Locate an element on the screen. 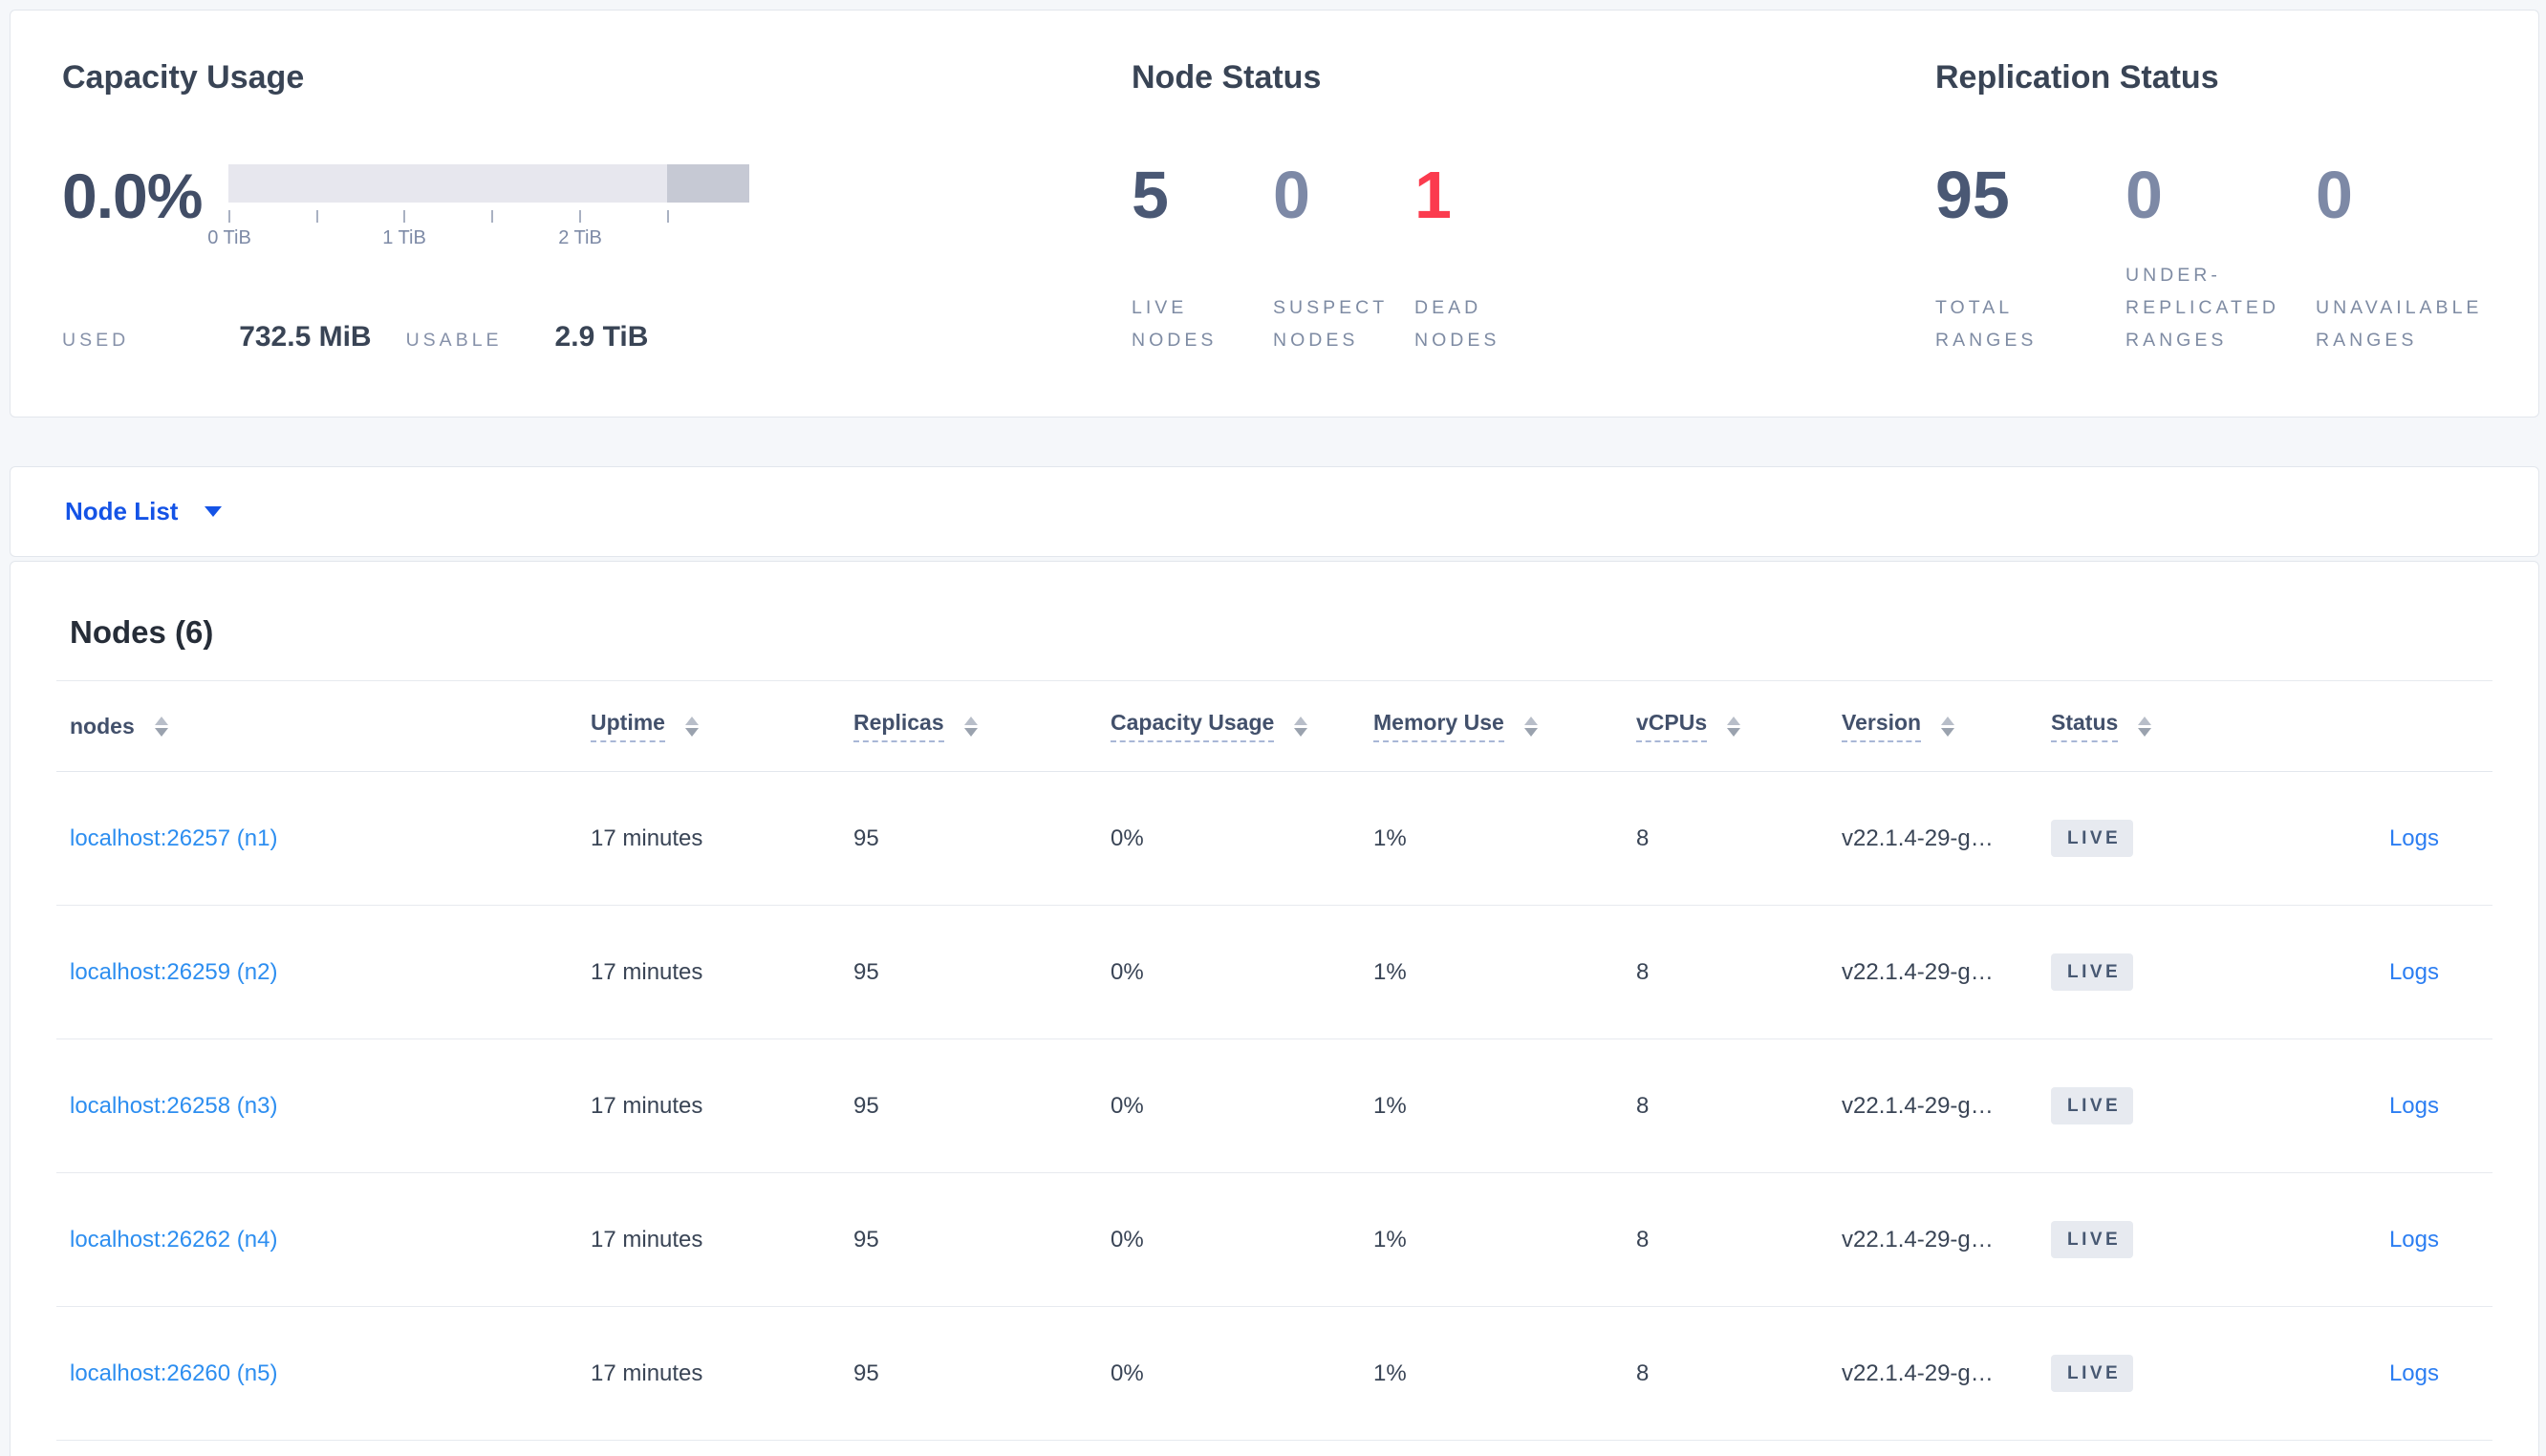 The width and height of the screenshot is (2546, 1456). suspect-nodes-label: SUSPECT NODES is located at coordinates (1330, 324).